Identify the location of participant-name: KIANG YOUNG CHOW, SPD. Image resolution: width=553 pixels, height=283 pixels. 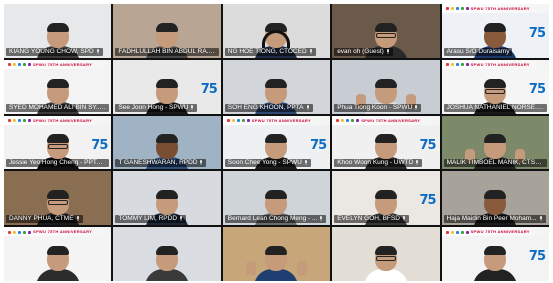
(51, 51).